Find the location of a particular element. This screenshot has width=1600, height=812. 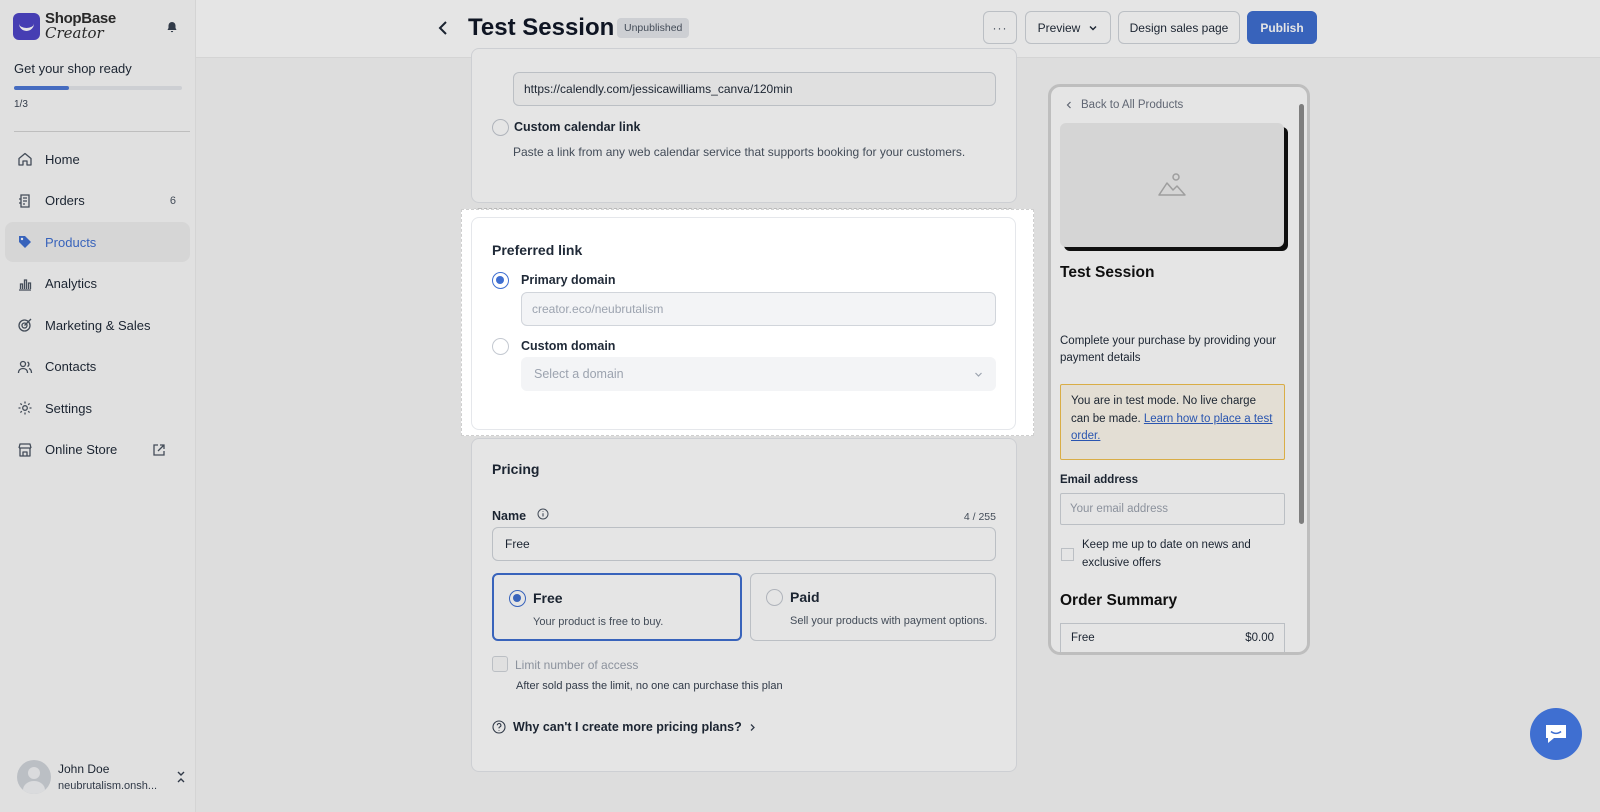

pricing-plans-help-link: Why can't I create more pricing plans? is located at coordinates (624, 727).